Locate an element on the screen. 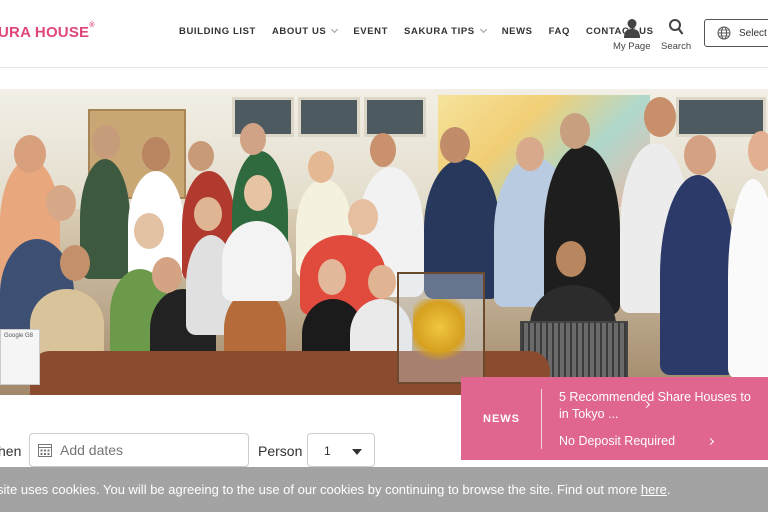 The height and width of the screenshot is (512, 768). photo-sign-text: Google G8 is located at coordinates (19, 336).